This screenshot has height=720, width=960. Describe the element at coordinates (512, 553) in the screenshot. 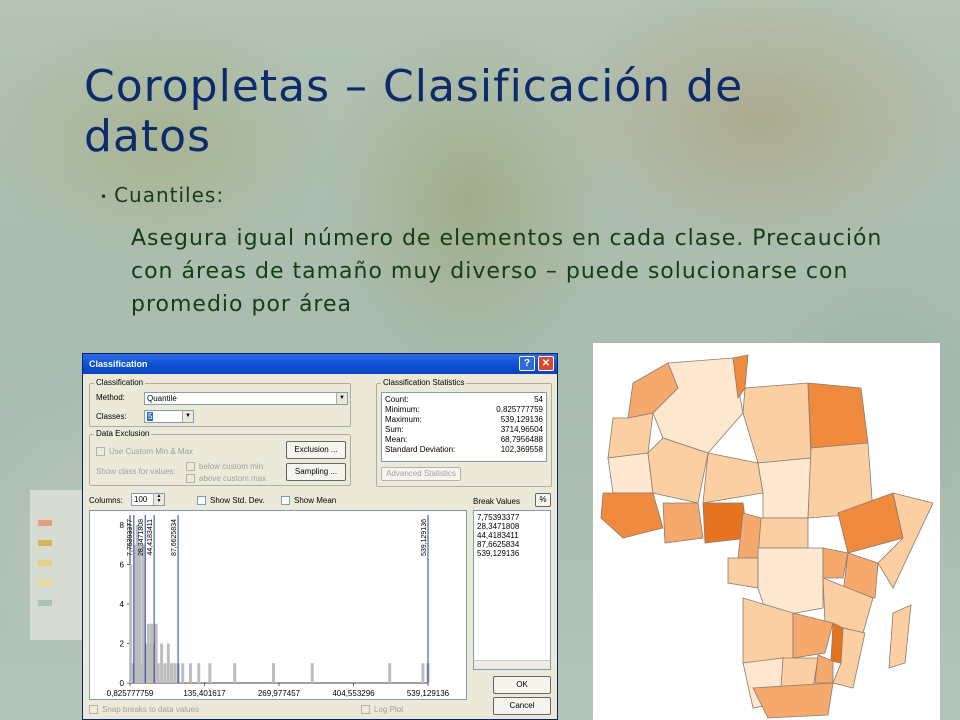

I see `break-value-item: 539,129136` at that location.